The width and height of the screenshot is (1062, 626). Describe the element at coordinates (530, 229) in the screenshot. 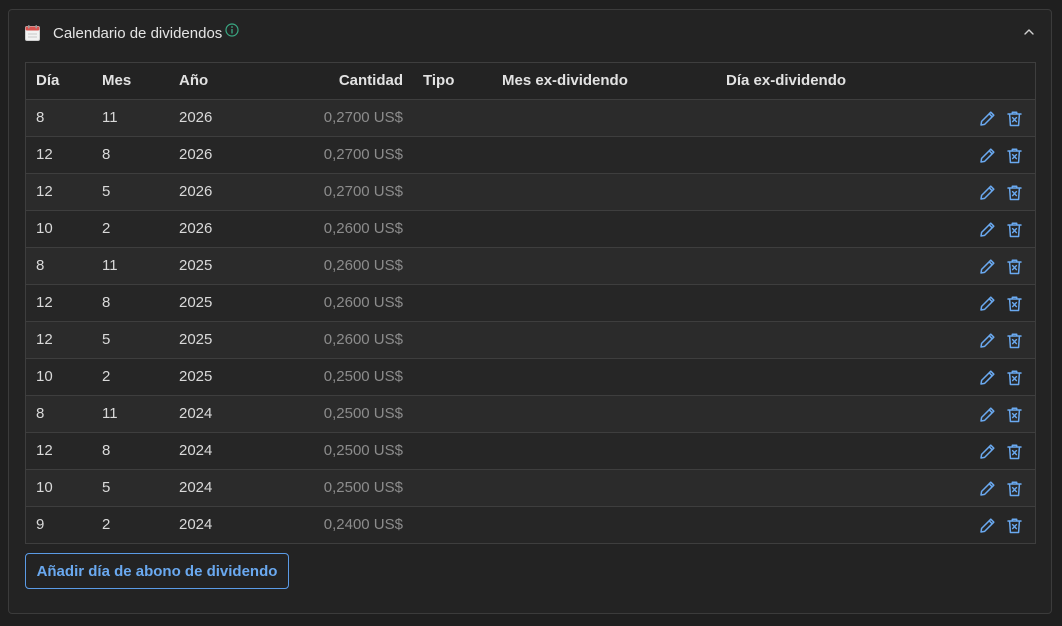

I see `table-row: 10 2 2026 0,2600 US$` at that location.